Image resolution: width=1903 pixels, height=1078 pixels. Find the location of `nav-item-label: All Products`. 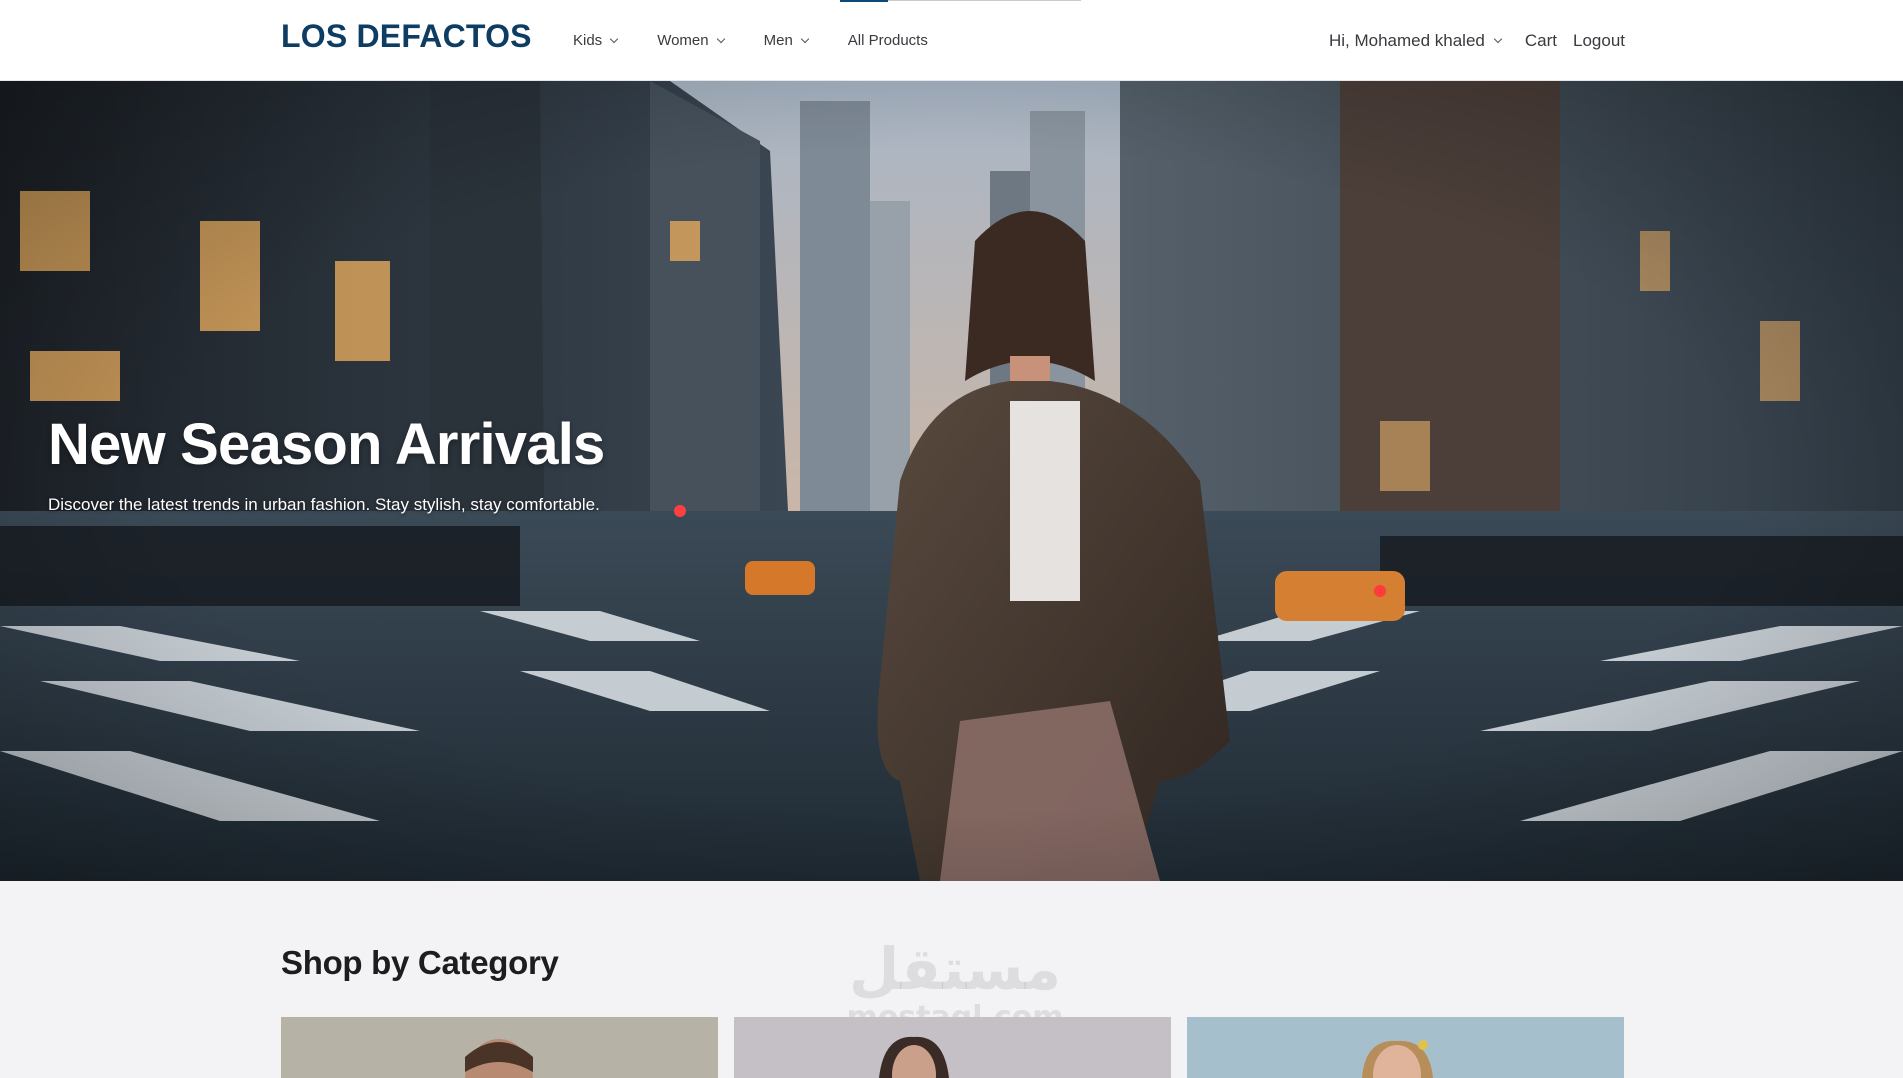

nav-item-label: All Products is located at coordinates (887, 40).